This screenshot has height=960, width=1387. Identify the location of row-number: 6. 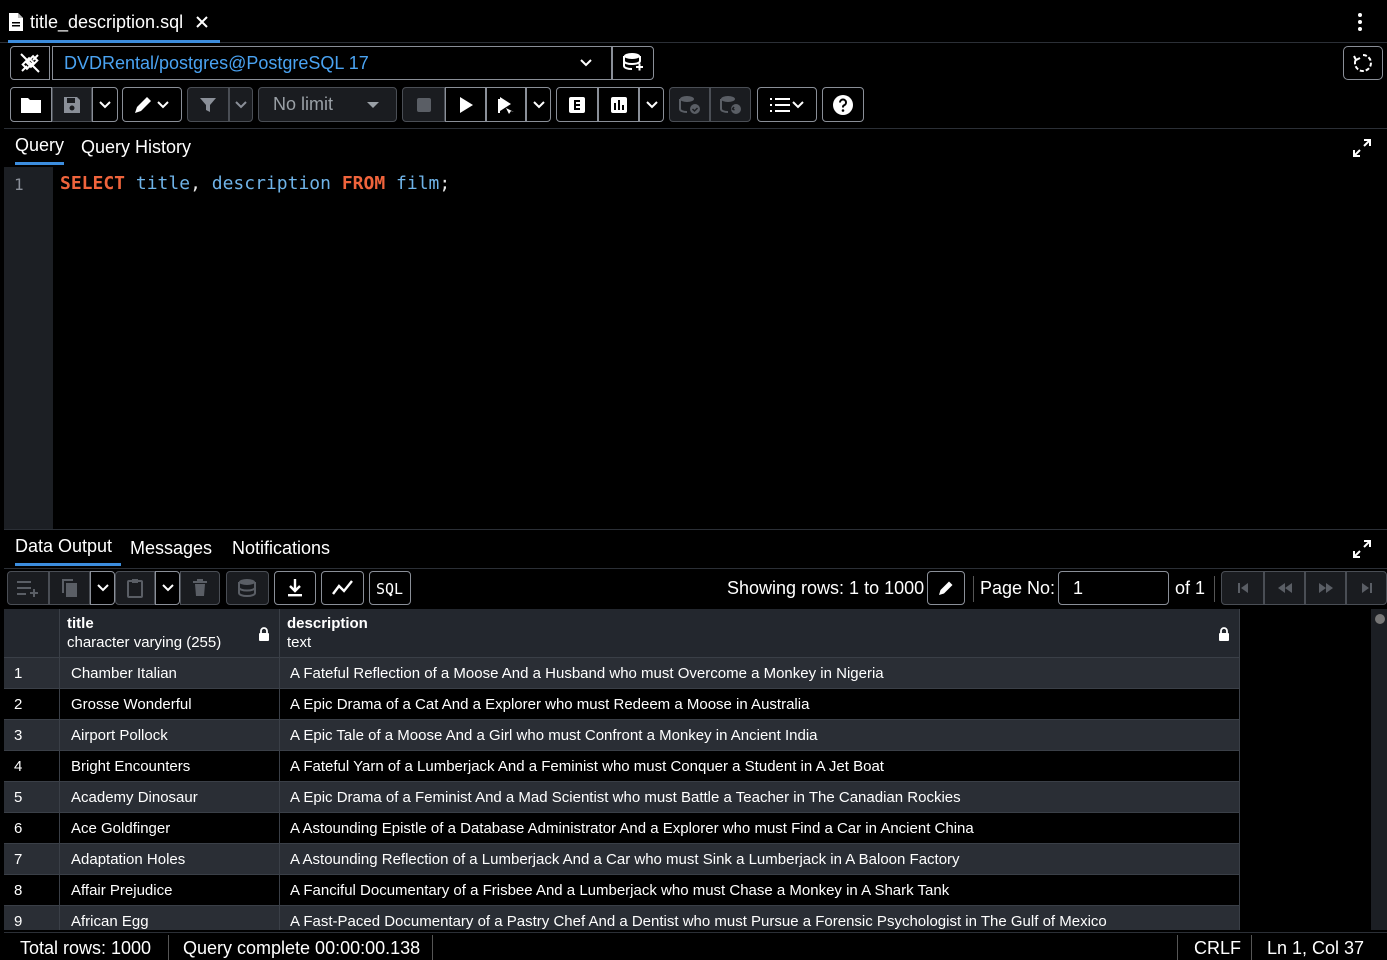
(32, 828).